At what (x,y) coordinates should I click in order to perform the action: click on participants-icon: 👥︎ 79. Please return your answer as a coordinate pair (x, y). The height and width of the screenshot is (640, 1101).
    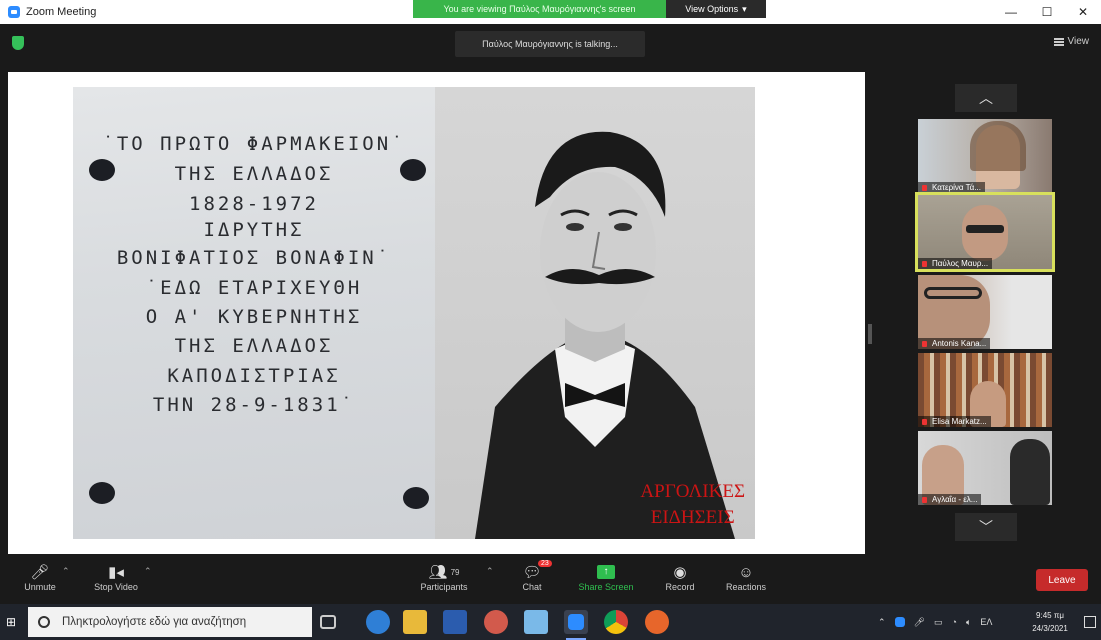
    Looking at the image, I should click on (444, 572).